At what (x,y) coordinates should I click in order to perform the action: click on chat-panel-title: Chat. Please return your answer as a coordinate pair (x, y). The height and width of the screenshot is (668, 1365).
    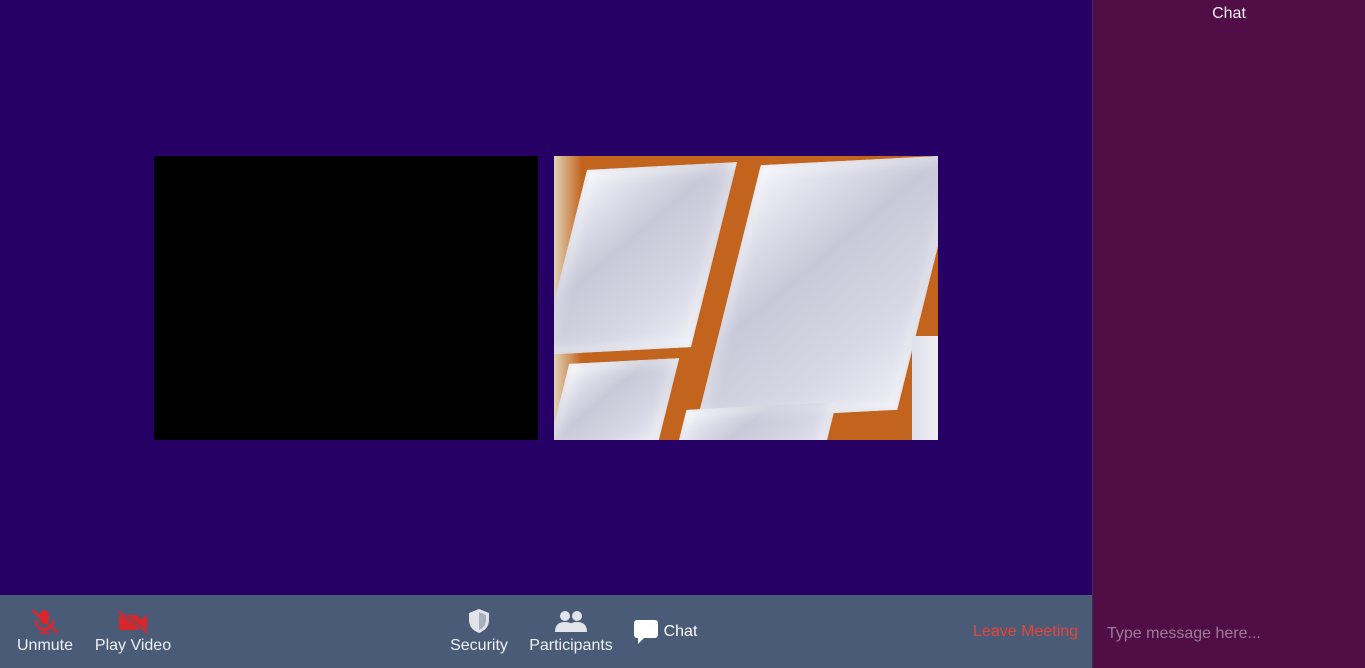
    Looking at the image, I should click on (1229, 13).